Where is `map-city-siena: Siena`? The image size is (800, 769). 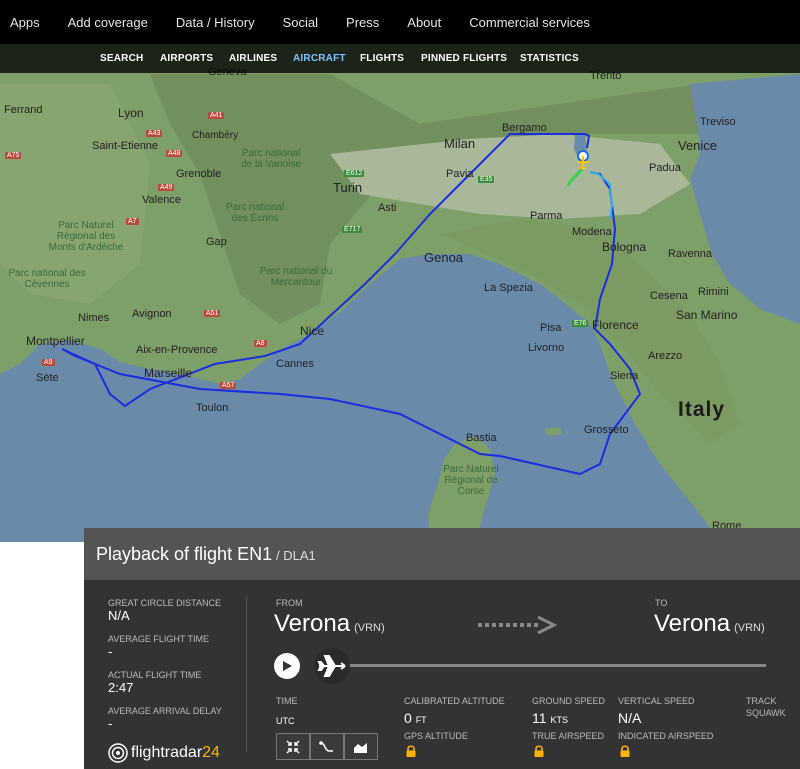
map-city-siena: Siena is located at coordinates (624, 376).